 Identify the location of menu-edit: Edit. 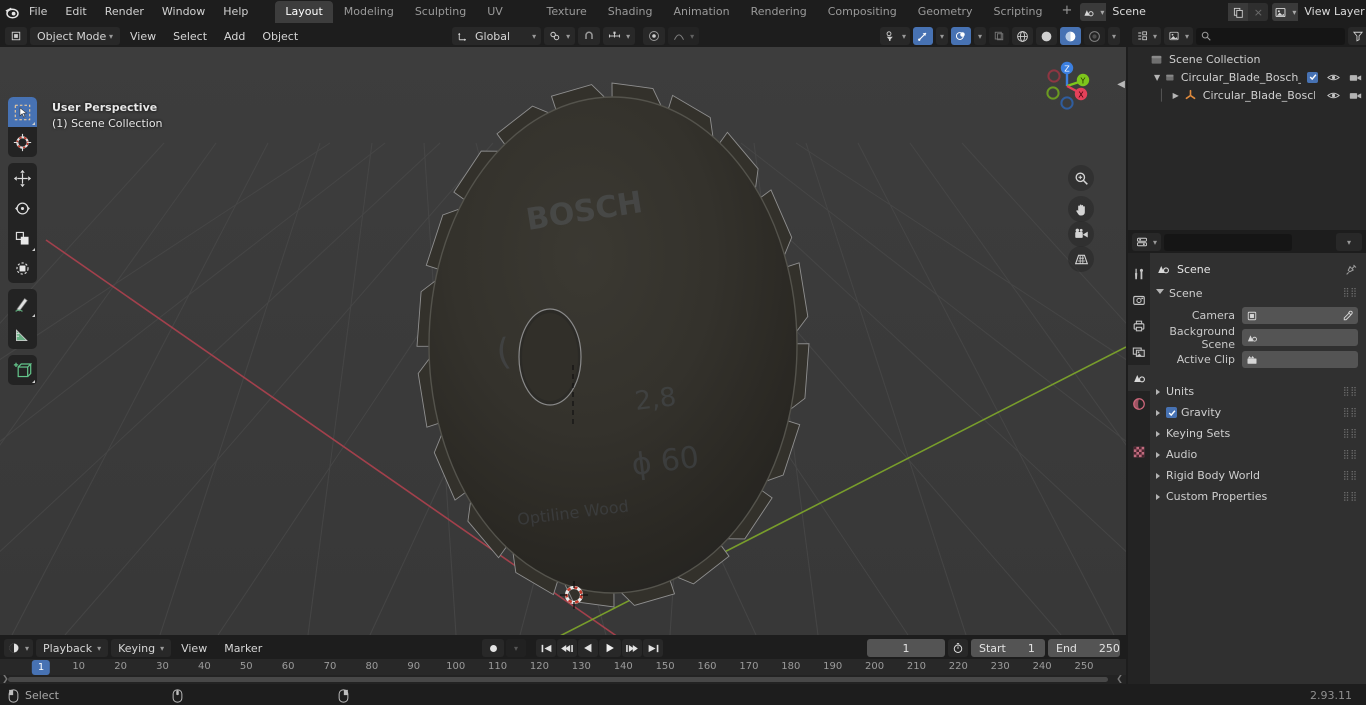
(75, 12).